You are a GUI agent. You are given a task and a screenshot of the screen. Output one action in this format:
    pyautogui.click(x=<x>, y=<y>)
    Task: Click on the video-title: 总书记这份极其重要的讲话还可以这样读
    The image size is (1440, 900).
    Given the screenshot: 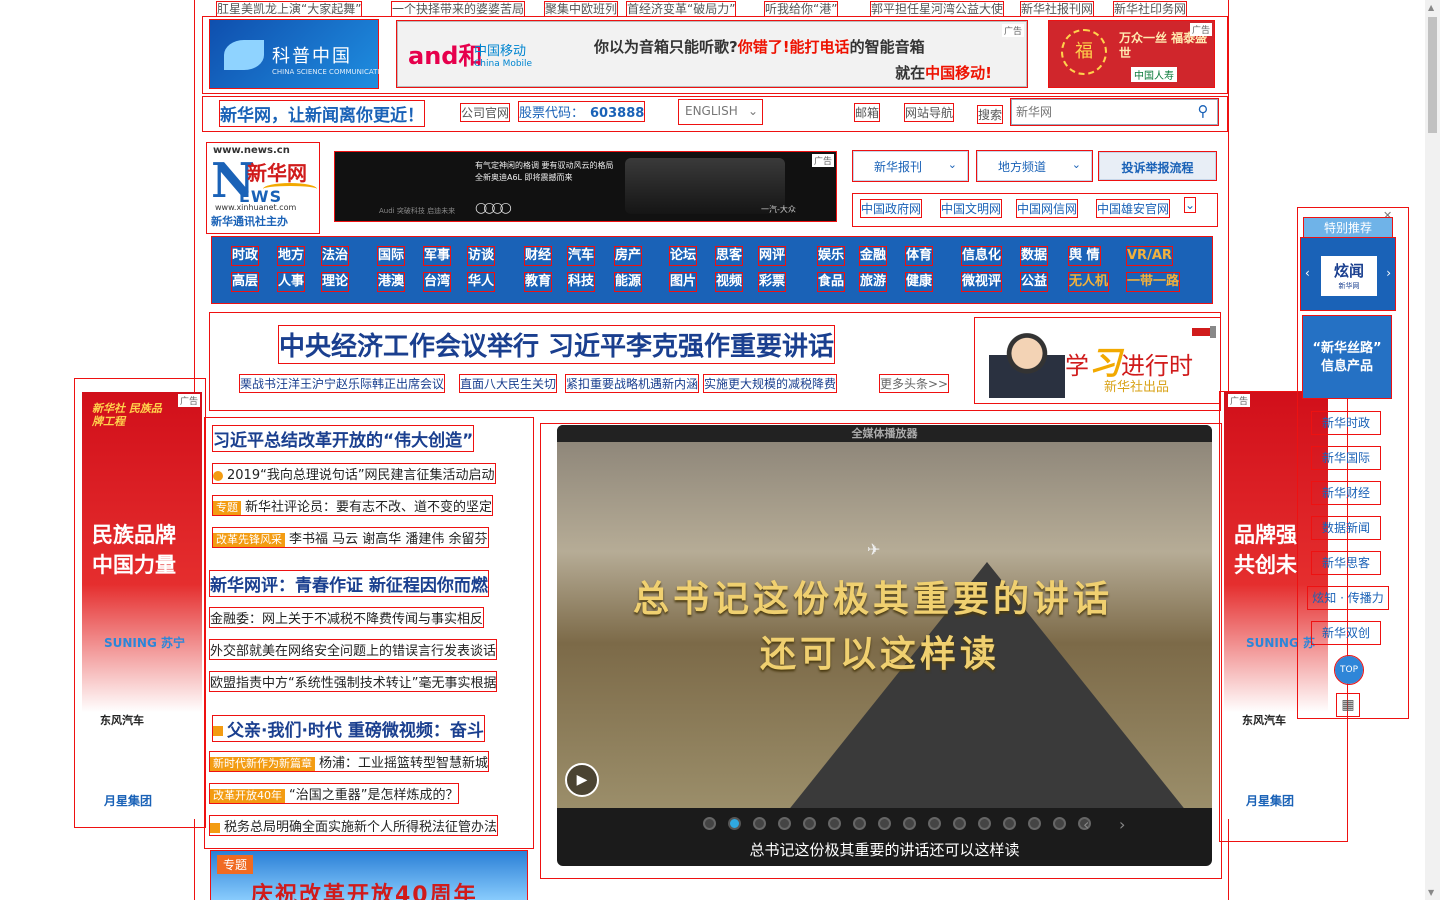 What is the action you would take?
    pyautogui.click(x=884, y=849)
    